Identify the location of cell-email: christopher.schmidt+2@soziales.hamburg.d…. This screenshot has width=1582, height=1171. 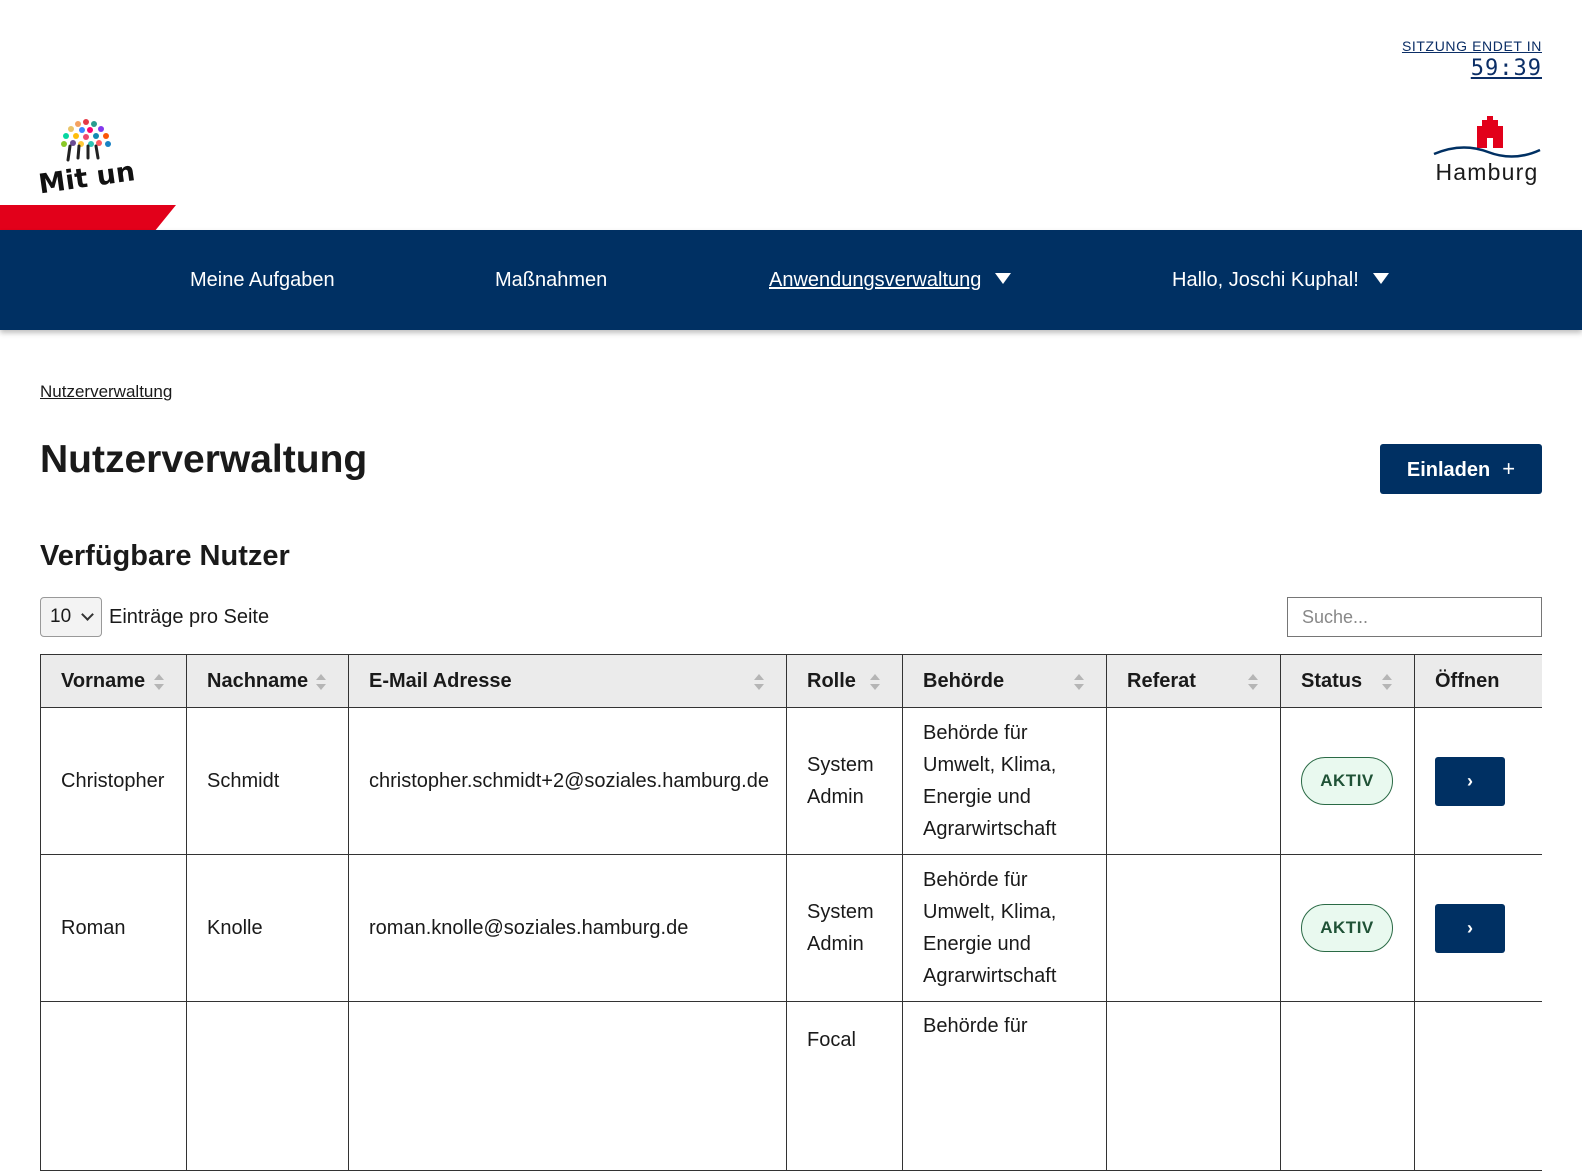
(567, 781).